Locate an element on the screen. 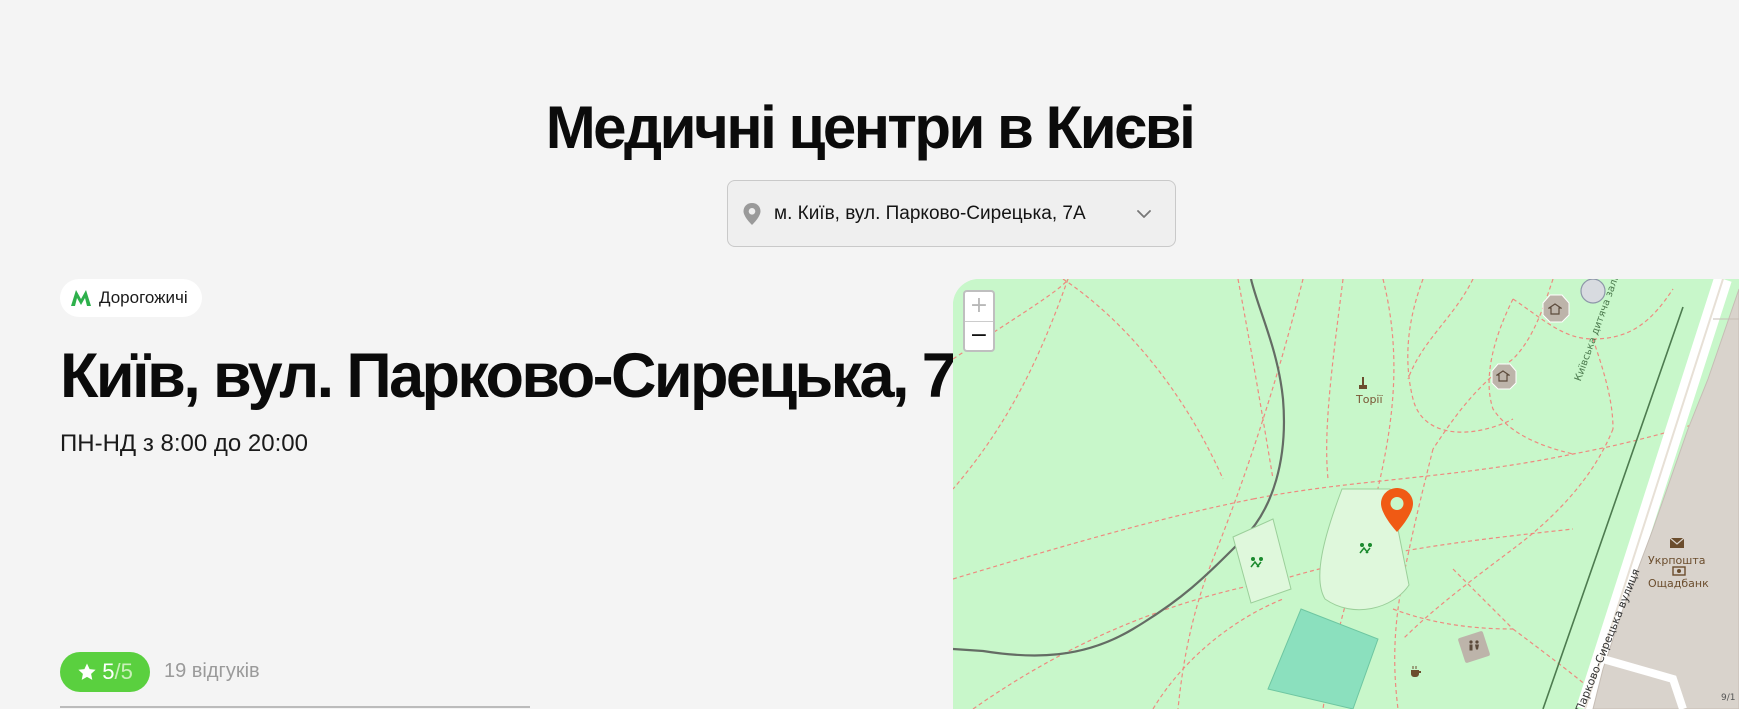  rating-badge: 5 / 5 is located at coordinates (105, 672).